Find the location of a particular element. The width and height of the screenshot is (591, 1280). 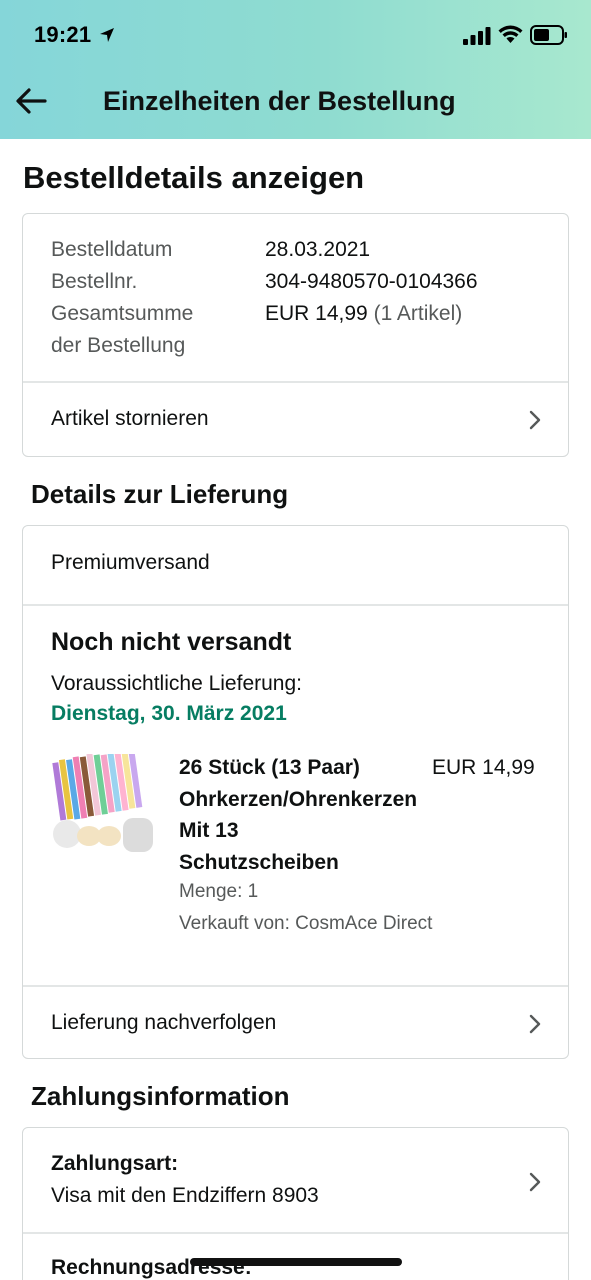

product-title-line1: 26 Stück (13 Paar) is located at coordinates (269, 767).